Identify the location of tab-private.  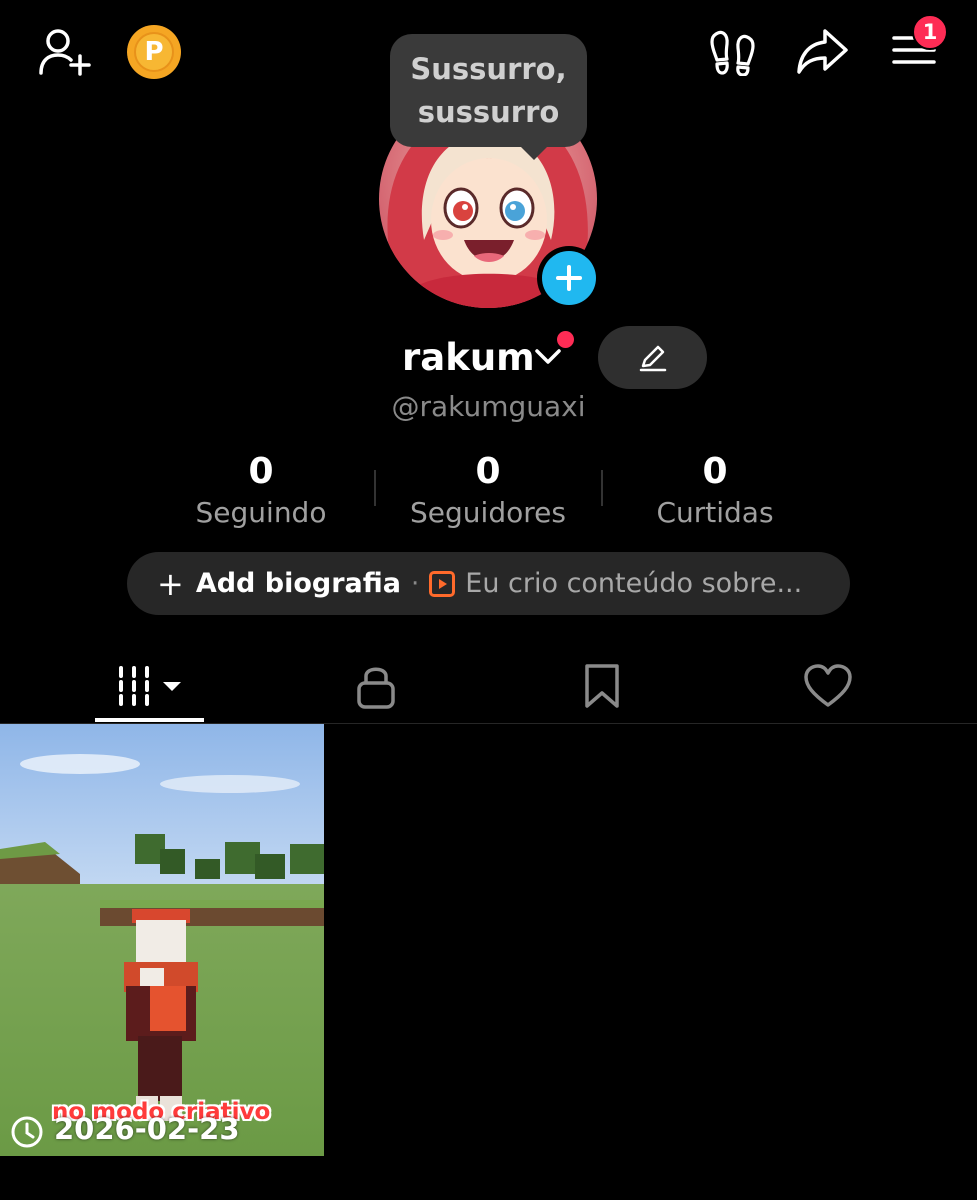
(376, 686).